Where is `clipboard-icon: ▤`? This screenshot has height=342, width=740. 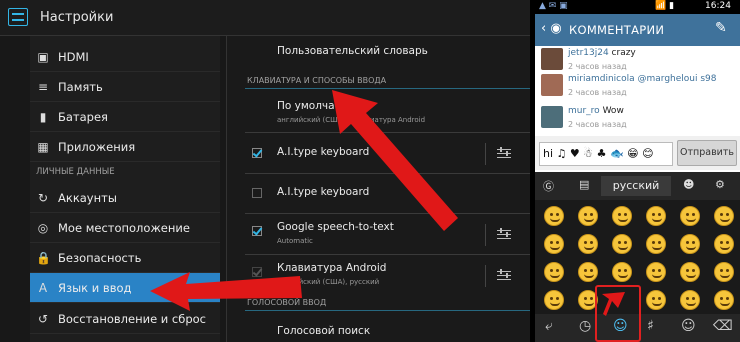
clipboard-icon: ▤ is located at coordinates (584, 184).